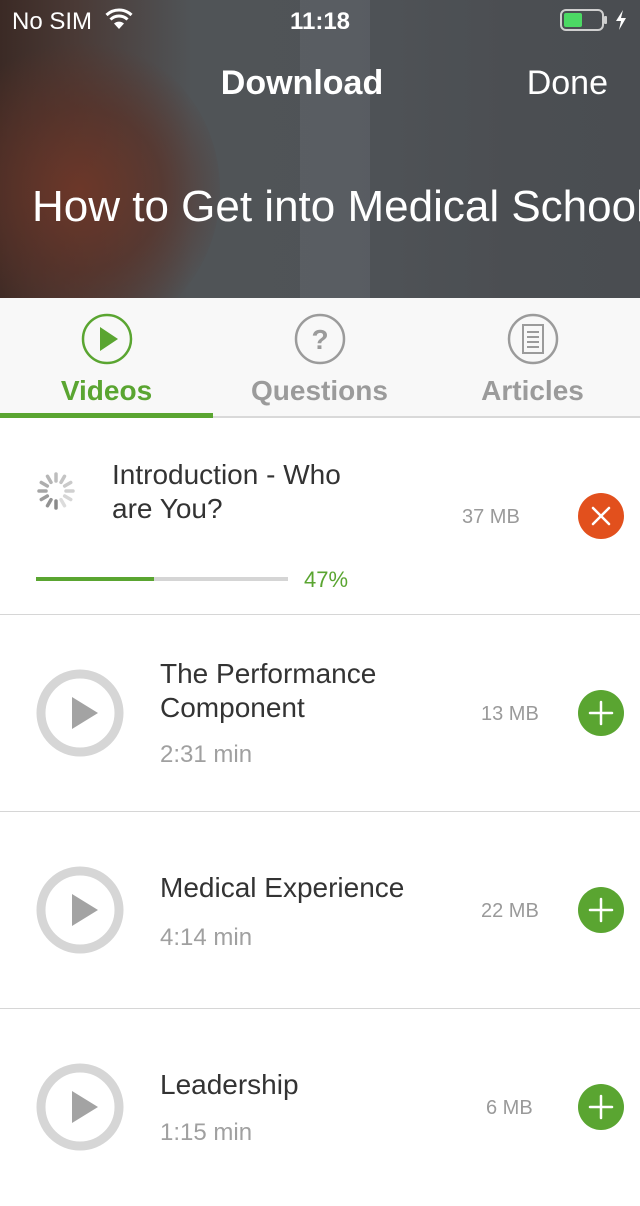 The height and width of the screenshot is (1206, 640). I want to click on charging-bolt-icon, so click(621, 20).